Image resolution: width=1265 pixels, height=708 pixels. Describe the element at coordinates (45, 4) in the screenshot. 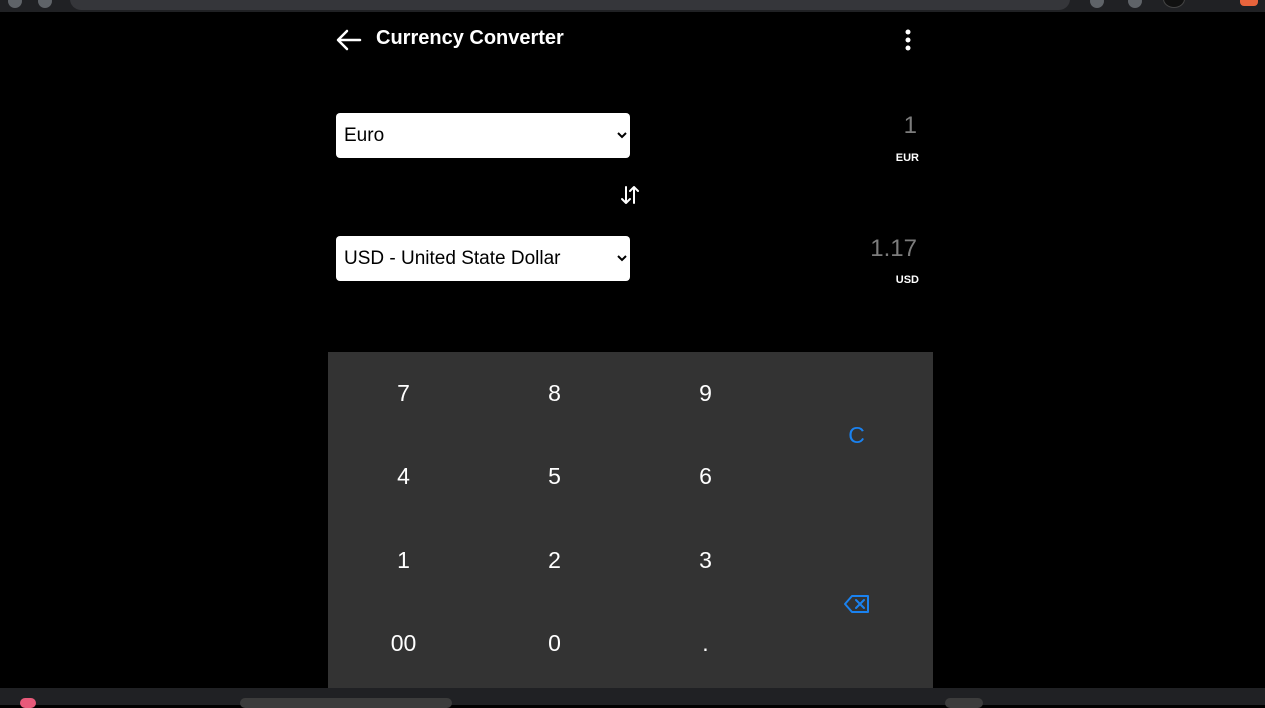

I see `reload-icon` at that location.